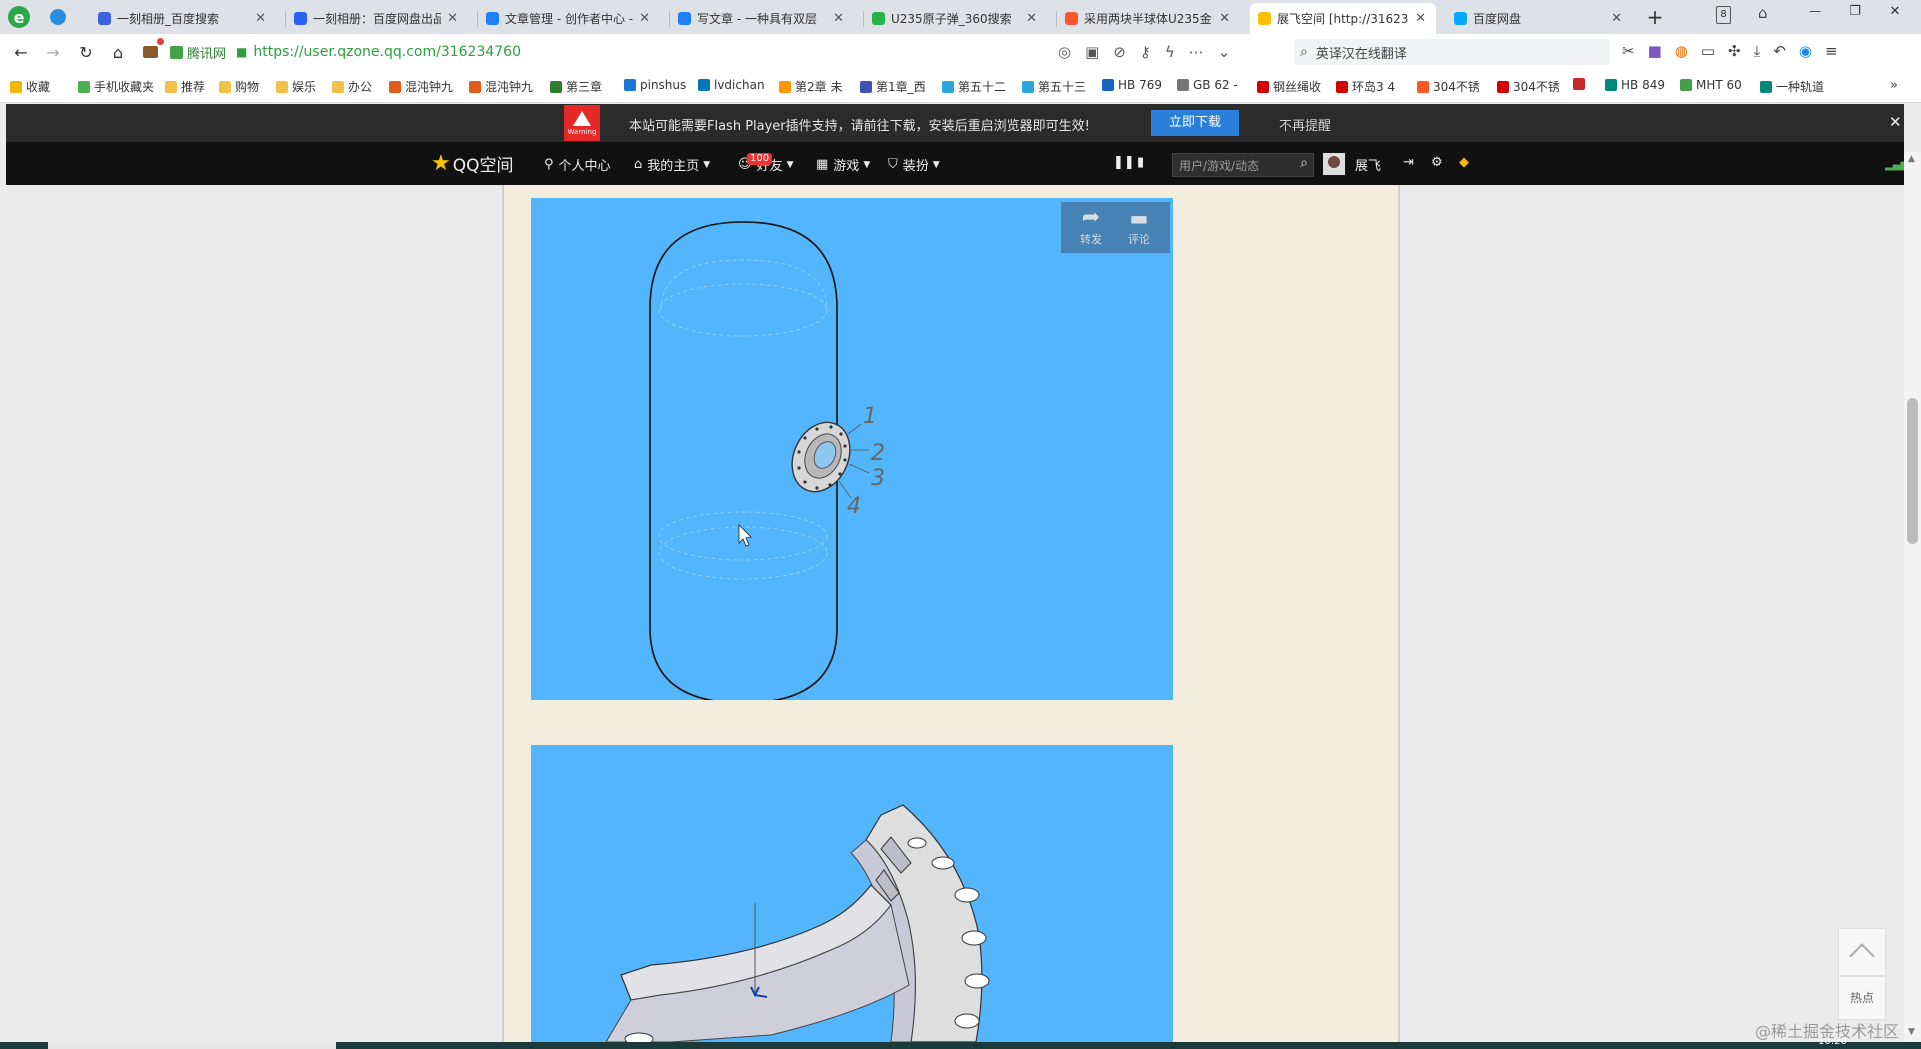  What do you see at coordinates (1119, 52) in the screenshot?
I see `compass-icon: ⊘` at bounding box center [1119, 52].